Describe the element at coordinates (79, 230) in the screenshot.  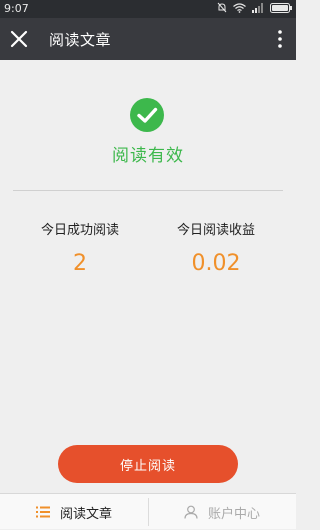
I see `today-success-label: 今日成功阅读` at that location.